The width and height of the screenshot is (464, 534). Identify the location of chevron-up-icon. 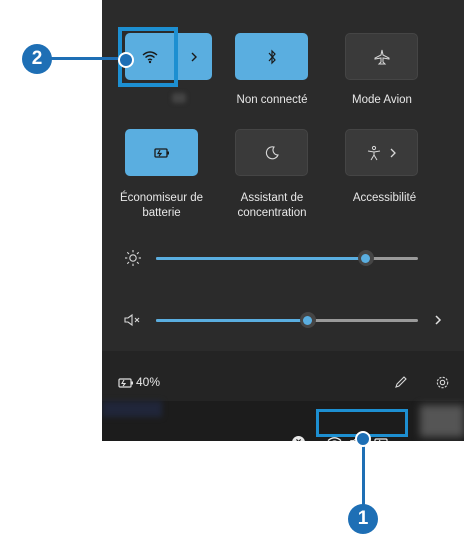
(271, 440).